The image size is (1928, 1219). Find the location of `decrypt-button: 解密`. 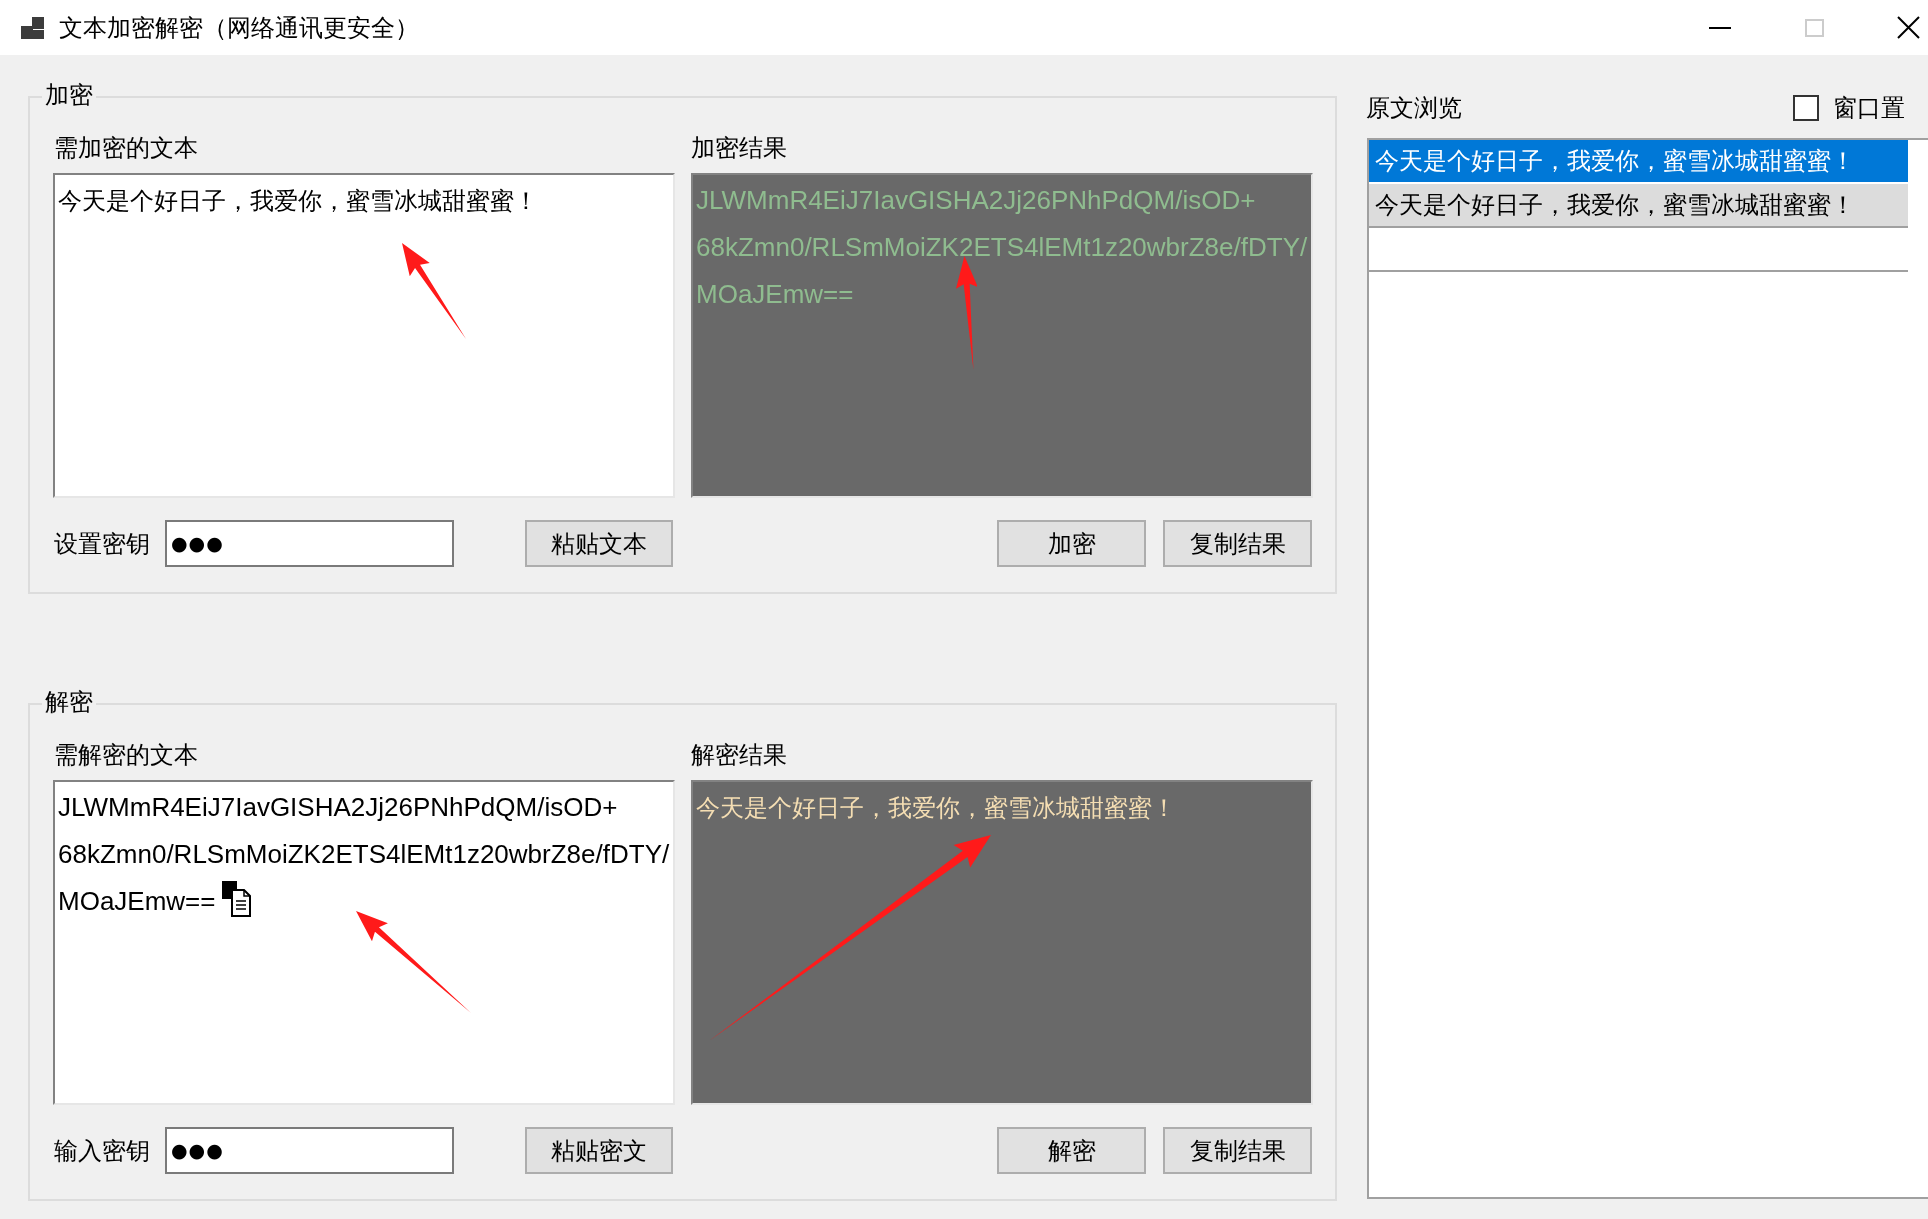

decrypt-button: 解密 is located at coordinates (1071, 1150).